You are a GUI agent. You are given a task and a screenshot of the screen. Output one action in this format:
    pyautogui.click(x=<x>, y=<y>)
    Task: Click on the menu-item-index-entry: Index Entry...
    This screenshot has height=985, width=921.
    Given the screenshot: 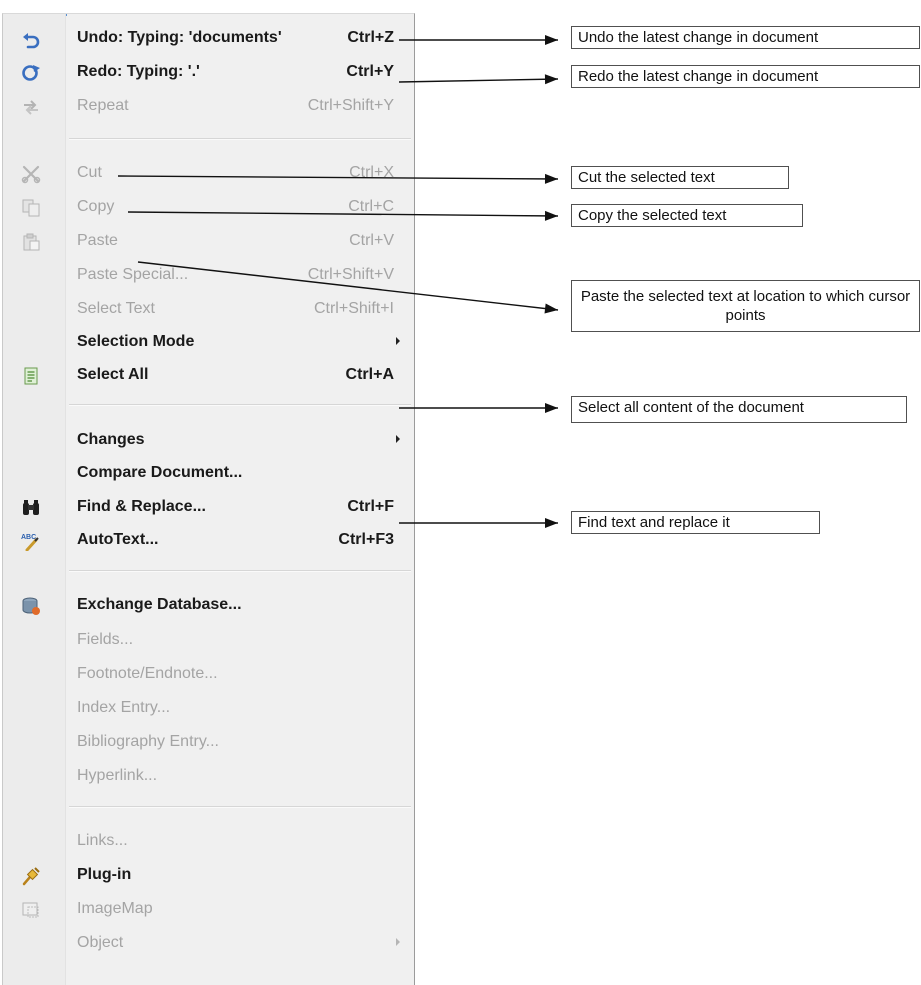 What is the action you would take?
    pyautogui.click(x=208, y=709)
    